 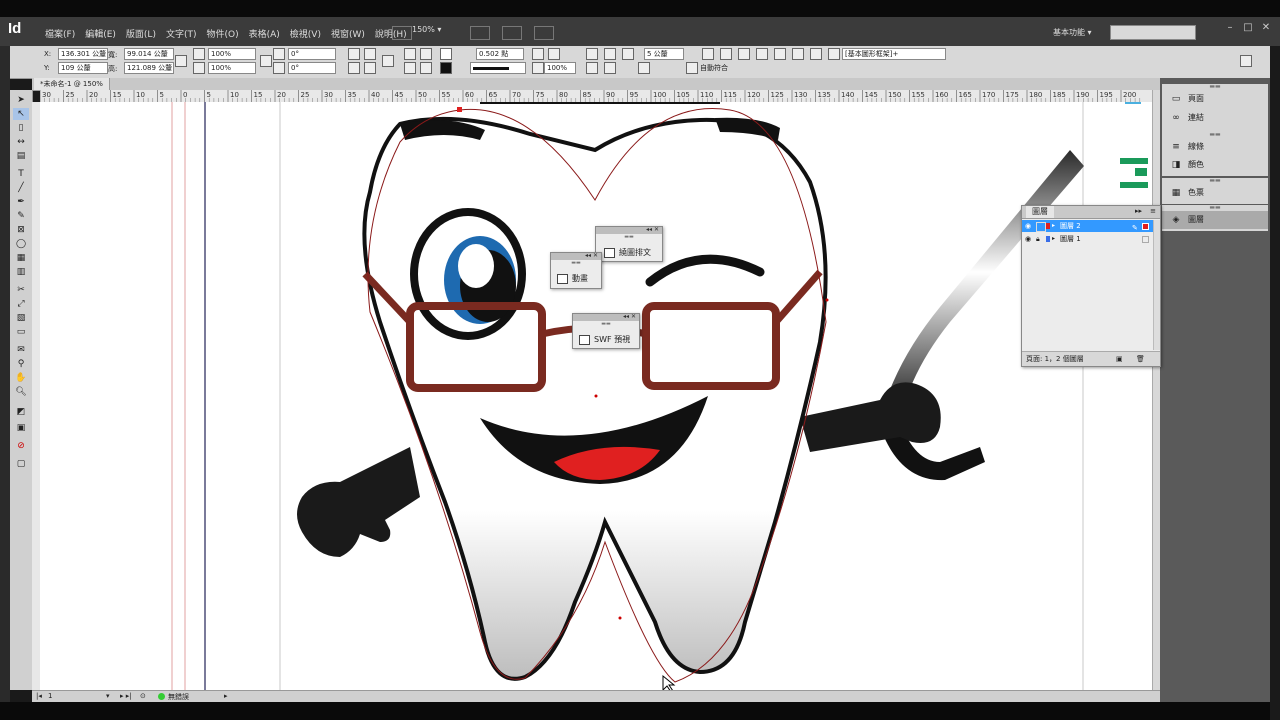 I want to click on type-tool-icon: T, so click(x=21, y=174).